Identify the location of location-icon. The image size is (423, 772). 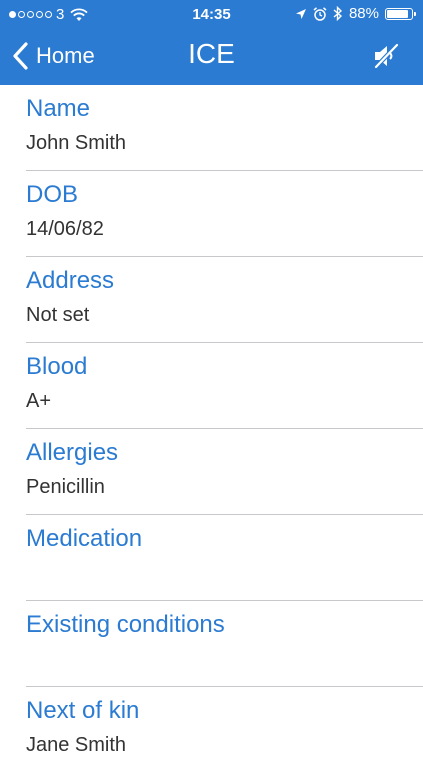
(300, 13).